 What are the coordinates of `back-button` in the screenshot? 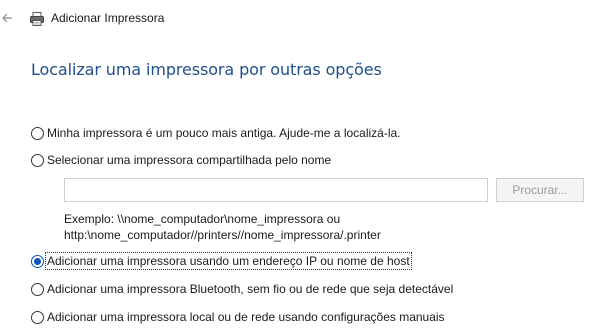 It's located at (7, 18).